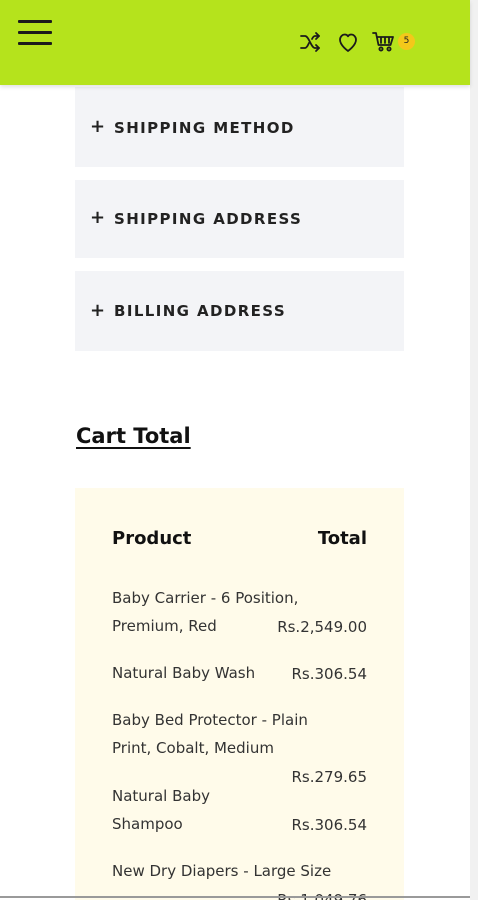 This screenshot has width=478, height=900. I want to click on item-name: Natural Baby Wash, so click(184, 673).